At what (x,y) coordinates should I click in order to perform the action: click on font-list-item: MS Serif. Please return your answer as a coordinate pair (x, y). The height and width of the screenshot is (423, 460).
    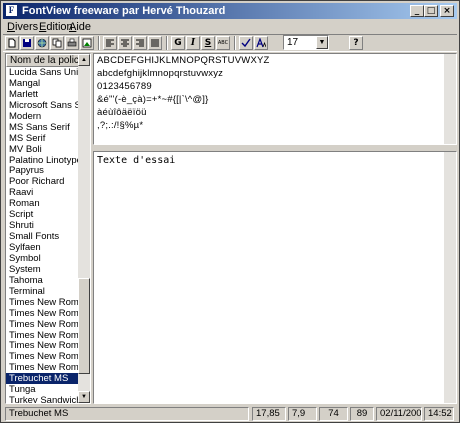
    Looking at the image, I should click on (42, 138).